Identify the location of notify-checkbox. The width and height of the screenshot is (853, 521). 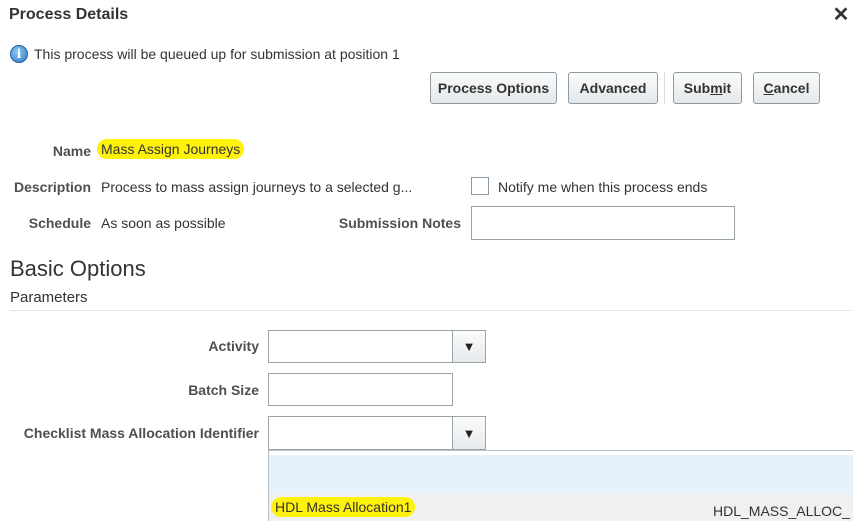
(480, 186).